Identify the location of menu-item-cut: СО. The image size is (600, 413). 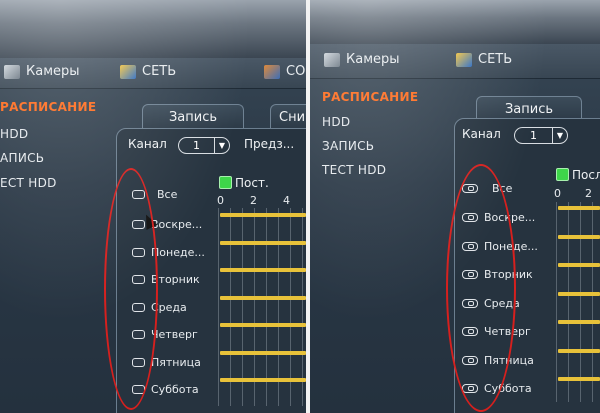
(284, 71).